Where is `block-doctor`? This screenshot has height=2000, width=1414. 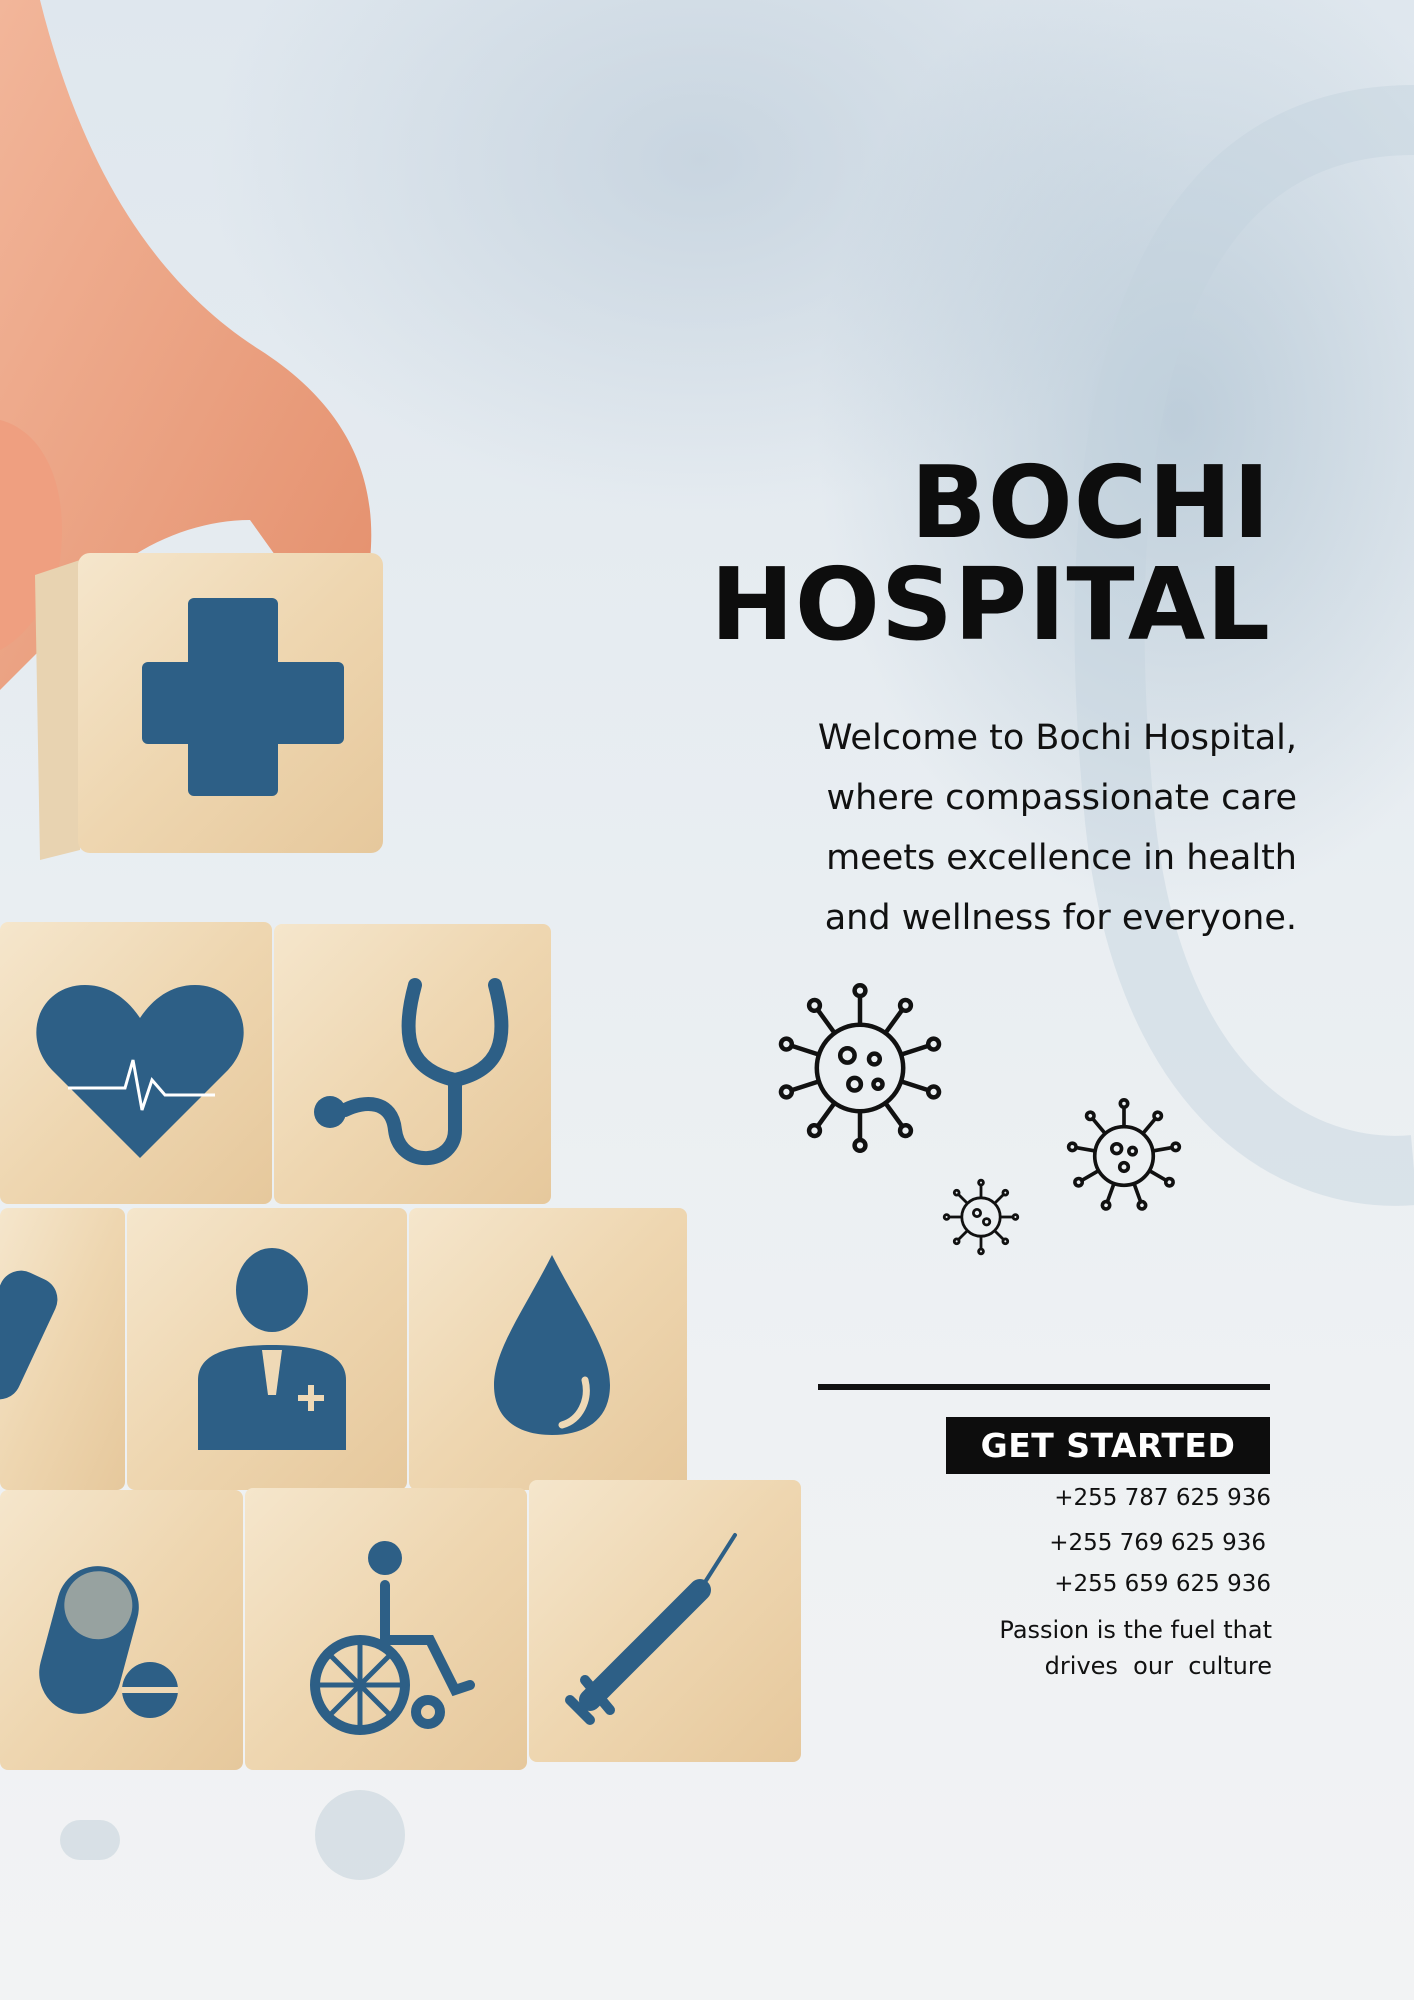
block-doctor is located at coordinates (267, 1349).